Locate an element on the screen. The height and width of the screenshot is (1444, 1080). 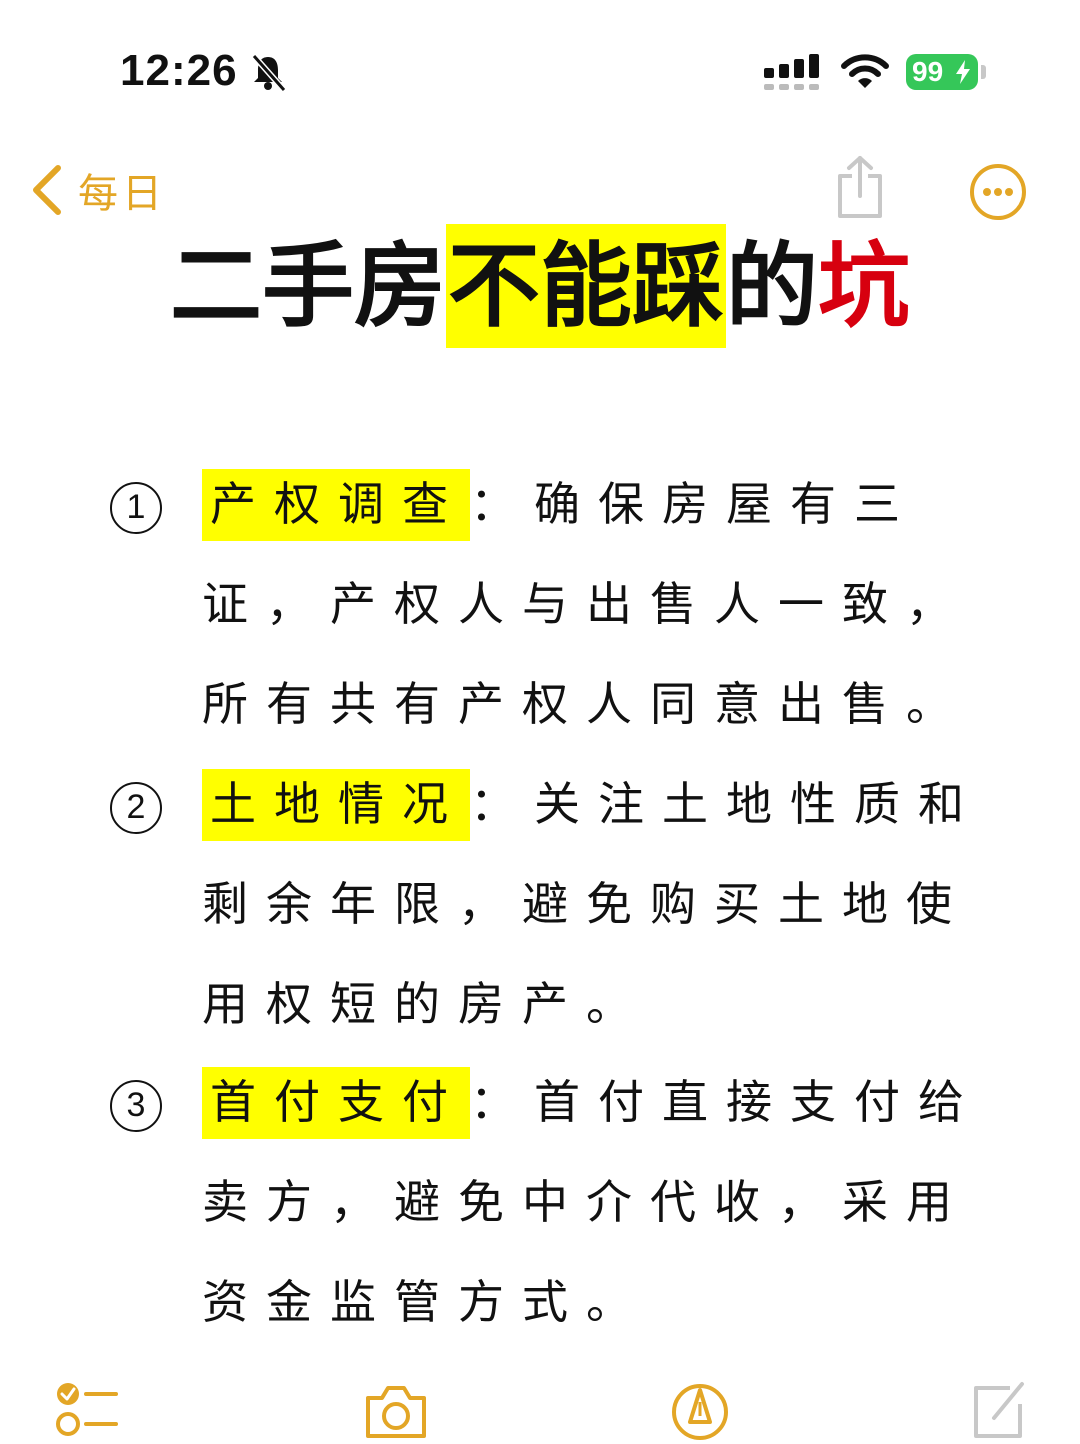
title-highlight: 不能踩 is located at coordinates (585, 286).